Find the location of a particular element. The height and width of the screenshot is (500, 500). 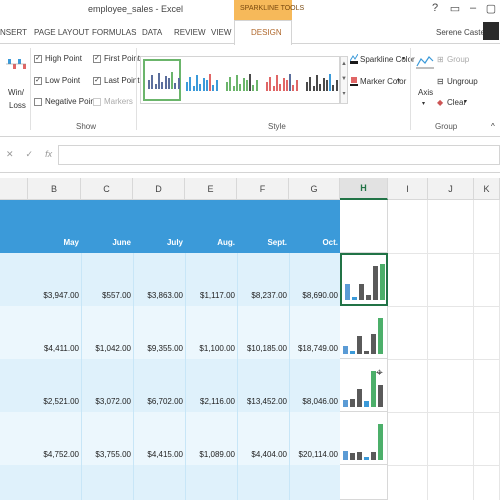

column-i is located at coordinates (408, 350).